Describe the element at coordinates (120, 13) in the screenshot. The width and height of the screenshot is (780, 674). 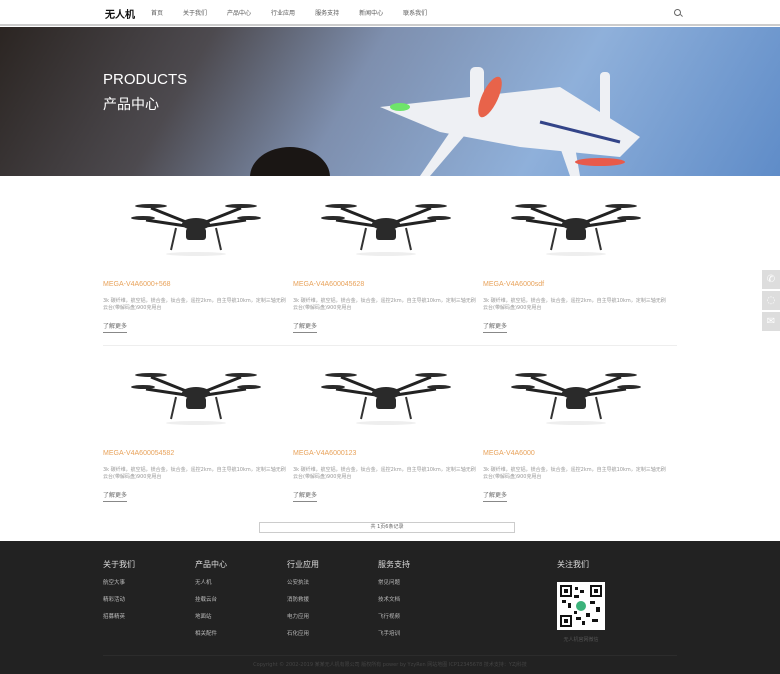
I see `logo: 无人机` at that location.